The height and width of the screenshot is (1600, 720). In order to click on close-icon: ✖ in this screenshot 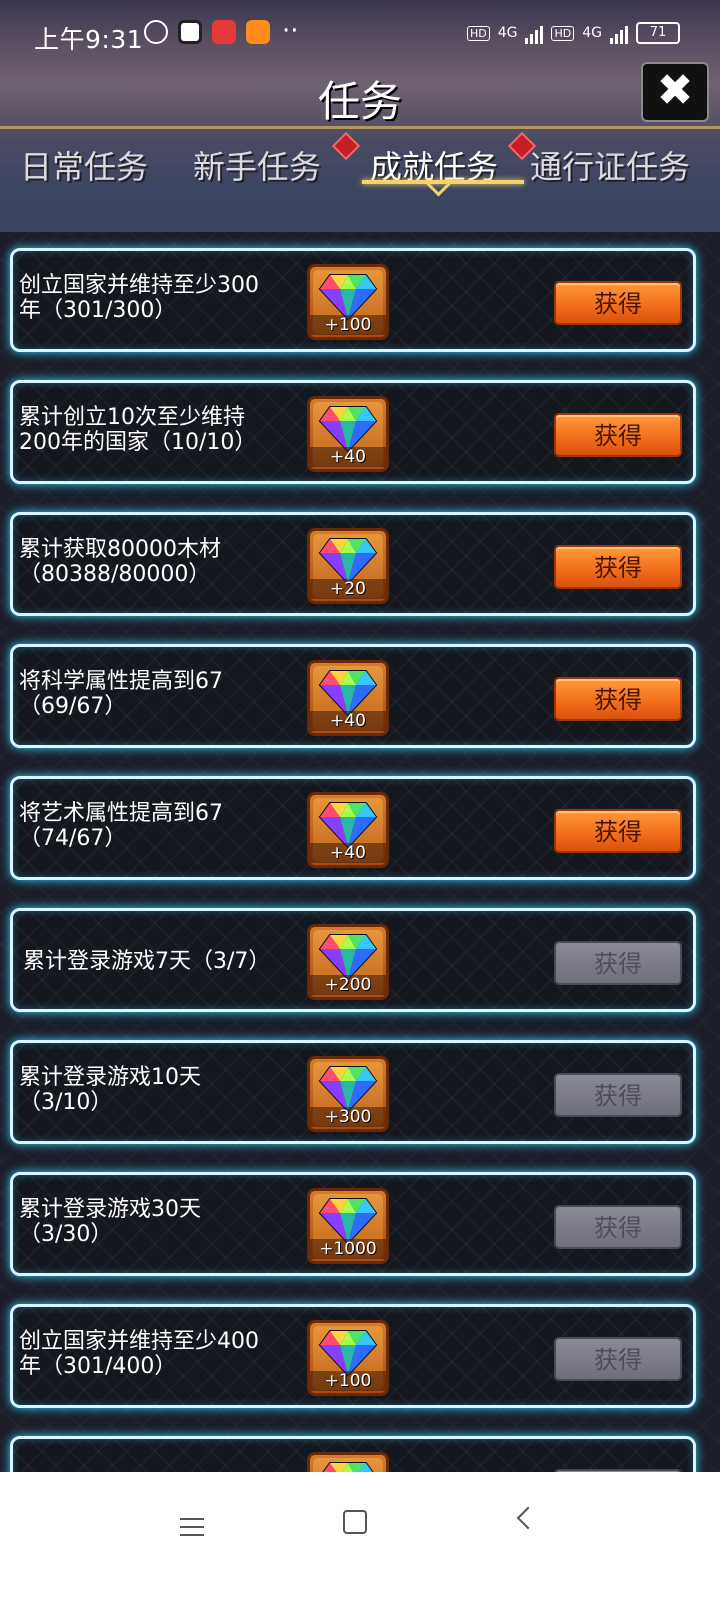, I will do `click(675, 90)`.